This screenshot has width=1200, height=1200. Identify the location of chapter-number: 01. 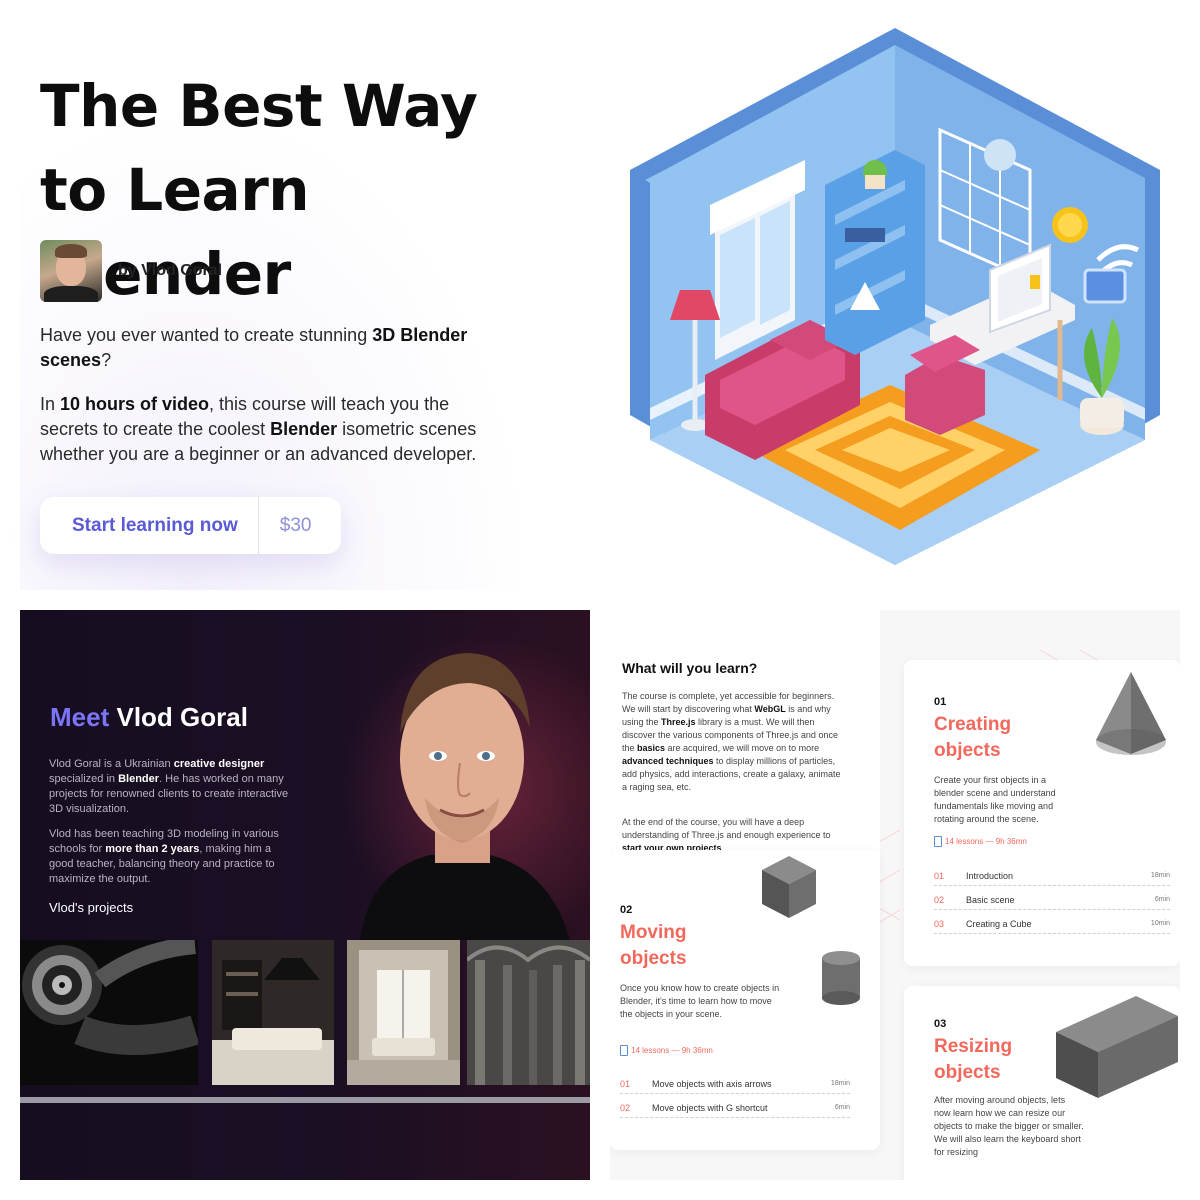
(940, 702).